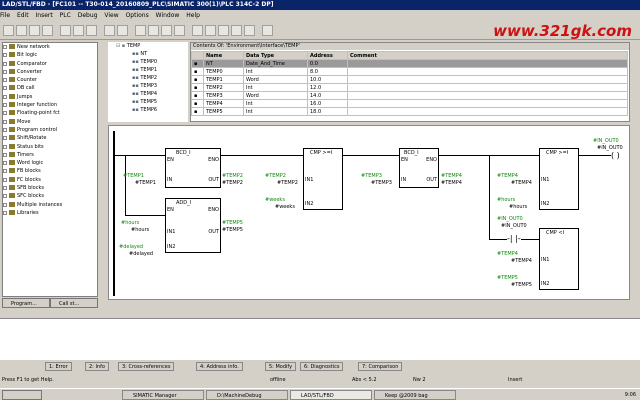 Image resolution: width=640 pixels, height=400 pixels. Describe the element at coordinates (419, 168) in the screenshot. I see `bcd-block-2: BCD_I EN ENO IN OUT` at that location.